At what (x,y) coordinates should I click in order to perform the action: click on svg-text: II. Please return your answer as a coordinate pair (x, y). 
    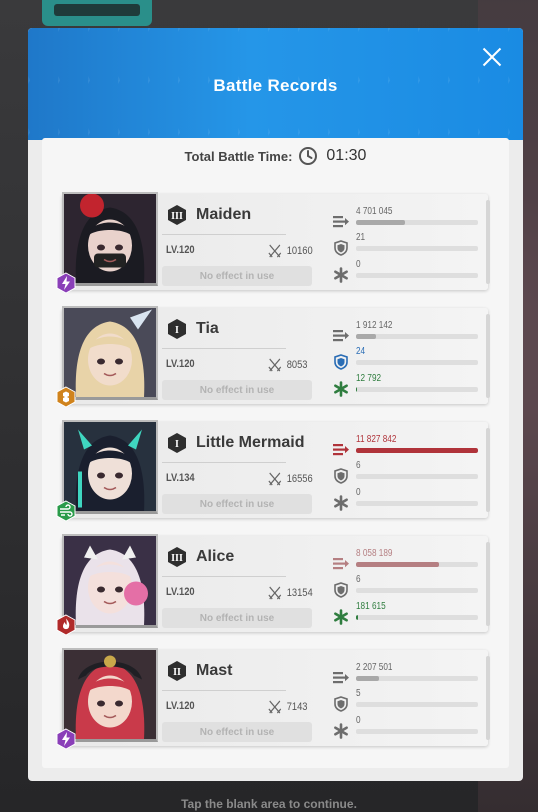
    Looking at the image, I should click on (177, 672).